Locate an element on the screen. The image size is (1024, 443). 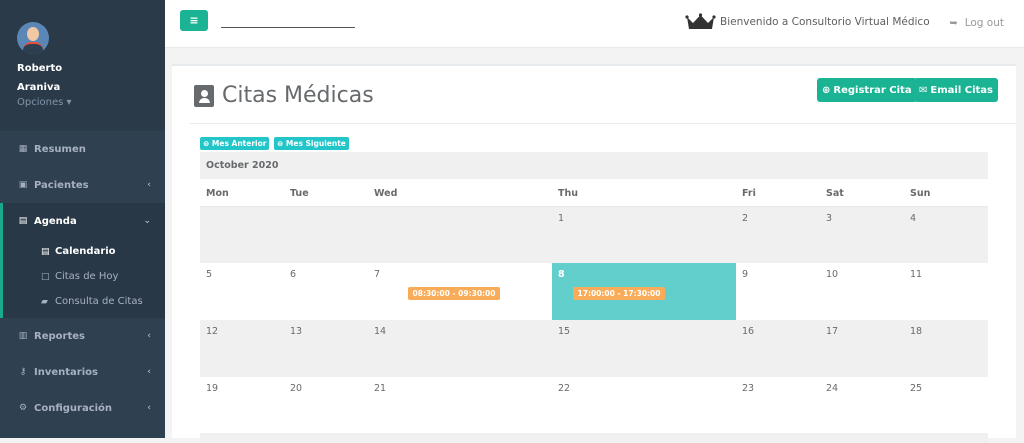
calendar-day: 9 is located at coordinates (778, 291).